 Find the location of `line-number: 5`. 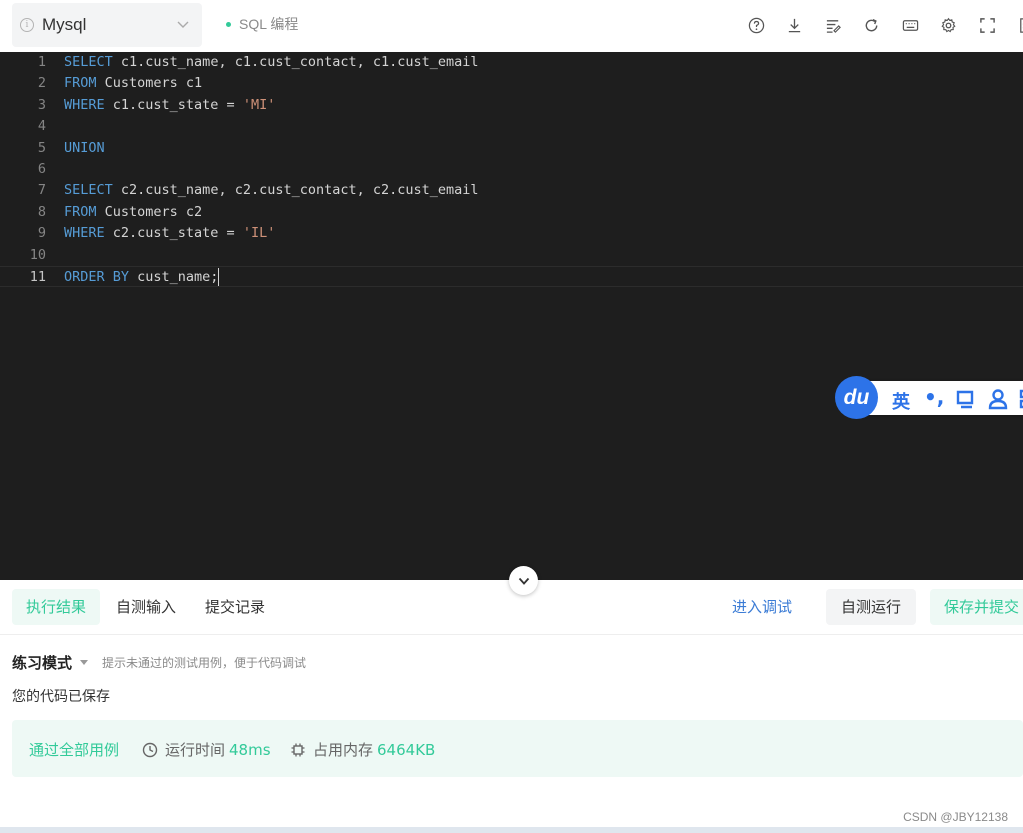

line-number: 5 is located at coordinates (41, 147).